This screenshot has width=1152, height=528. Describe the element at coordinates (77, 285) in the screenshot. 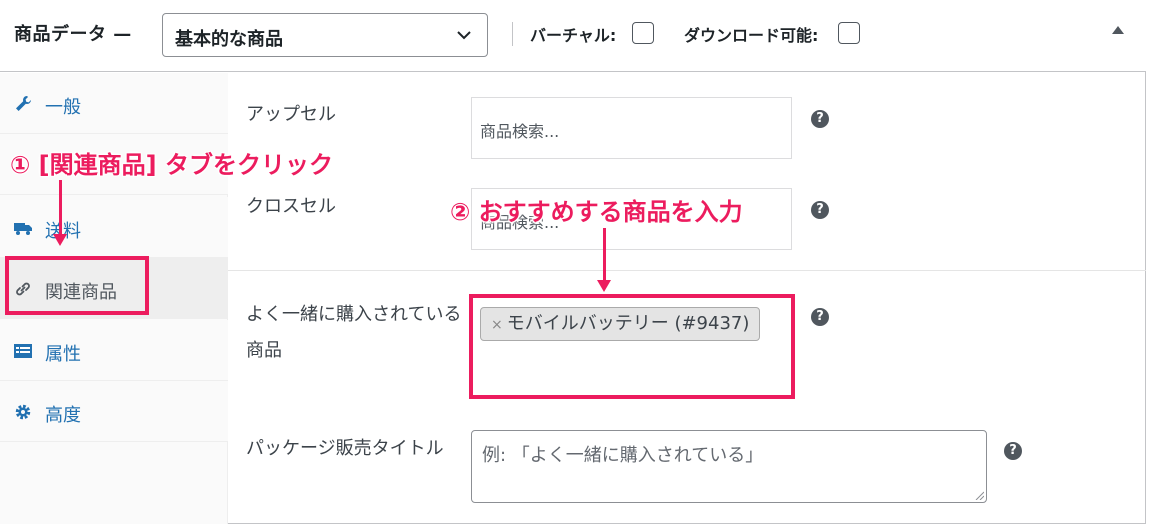

I see `annotation-highlight-tab` at that location.